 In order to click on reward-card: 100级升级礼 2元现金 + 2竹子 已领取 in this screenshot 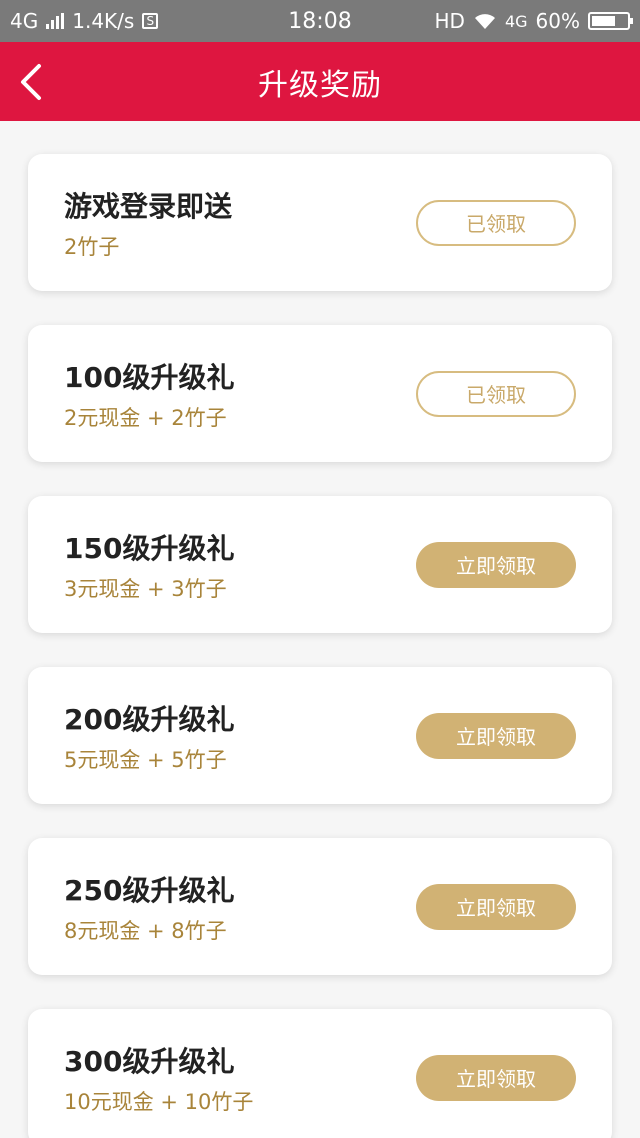, I will do `click(320, 393)`.